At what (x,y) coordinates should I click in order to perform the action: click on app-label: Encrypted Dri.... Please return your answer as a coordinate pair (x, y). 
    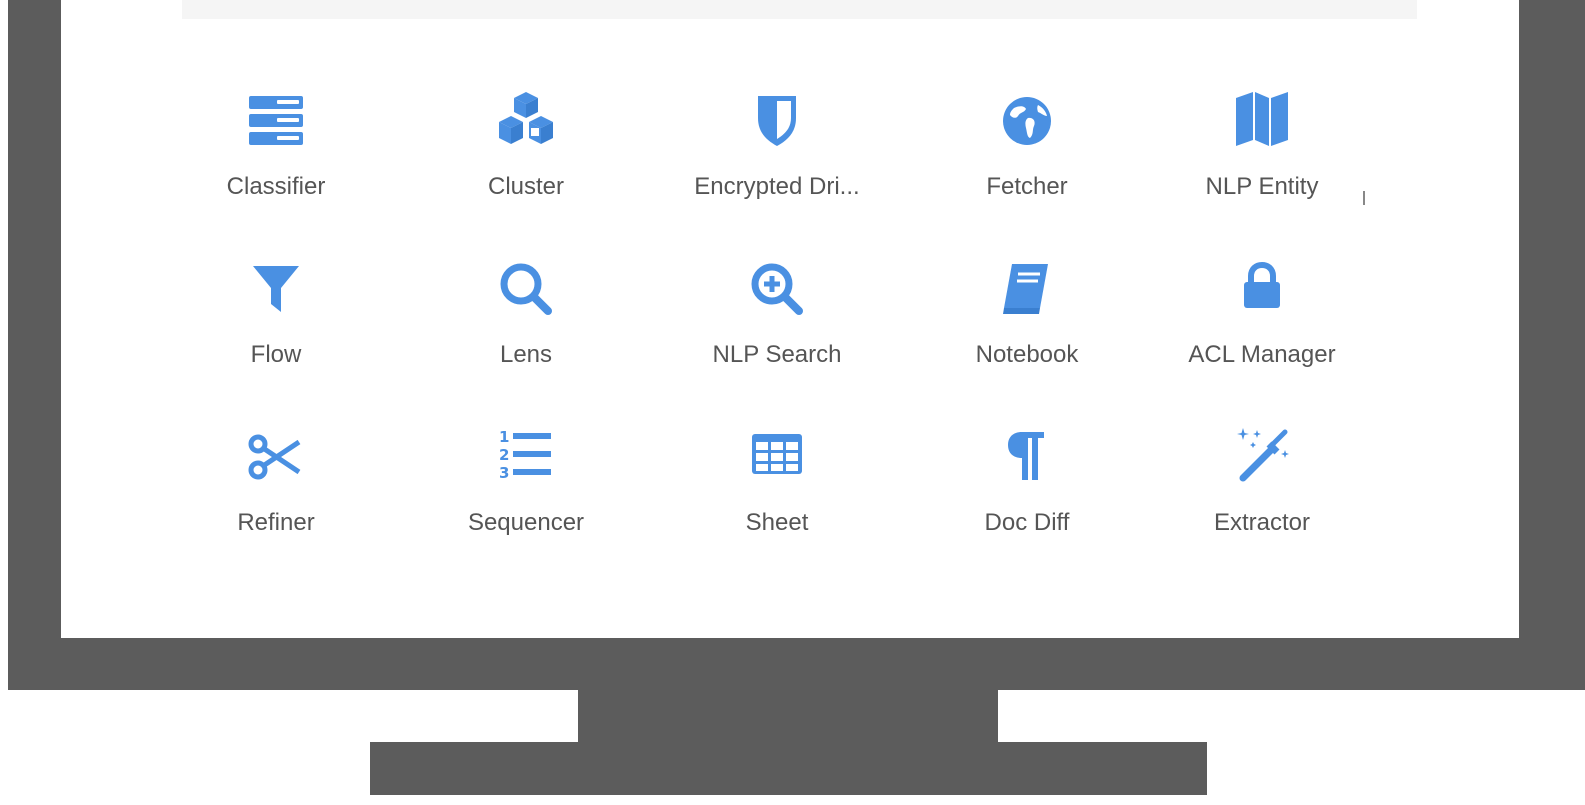
    Looking at the image, I should click on (777, 186).